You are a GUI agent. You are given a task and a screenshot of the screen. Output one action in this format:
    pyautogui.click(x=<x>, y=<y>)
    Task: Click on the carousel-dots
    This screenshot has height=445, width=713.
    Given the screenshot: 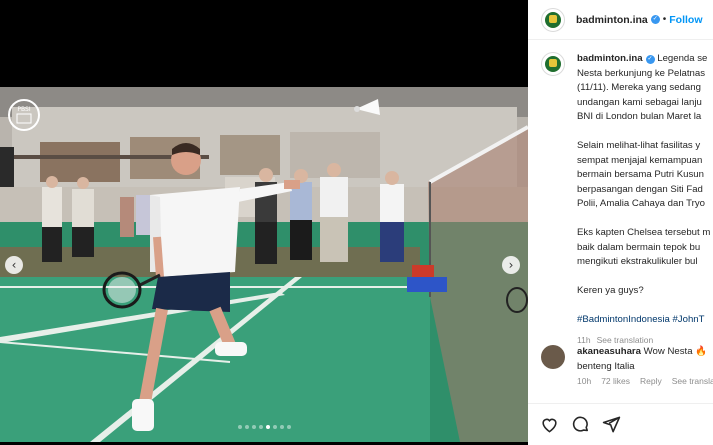 What is the action you would take?
    pyautogui.click(x=264, y=427)
    